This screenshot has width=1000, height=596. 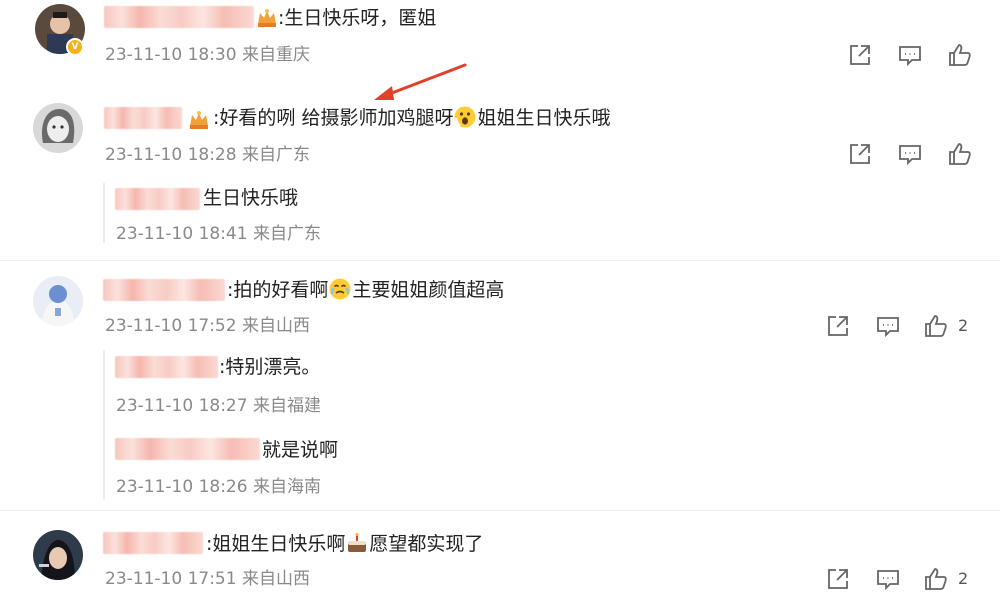 I want to click on comment-text-part: 愿望都实现了, so click(x=426, y=544).